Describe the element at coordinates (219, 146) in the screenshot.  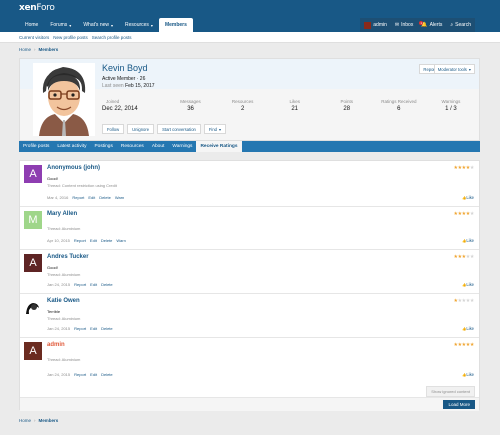
I see `tab-receive-ratings: Receive Ratings` at that location.